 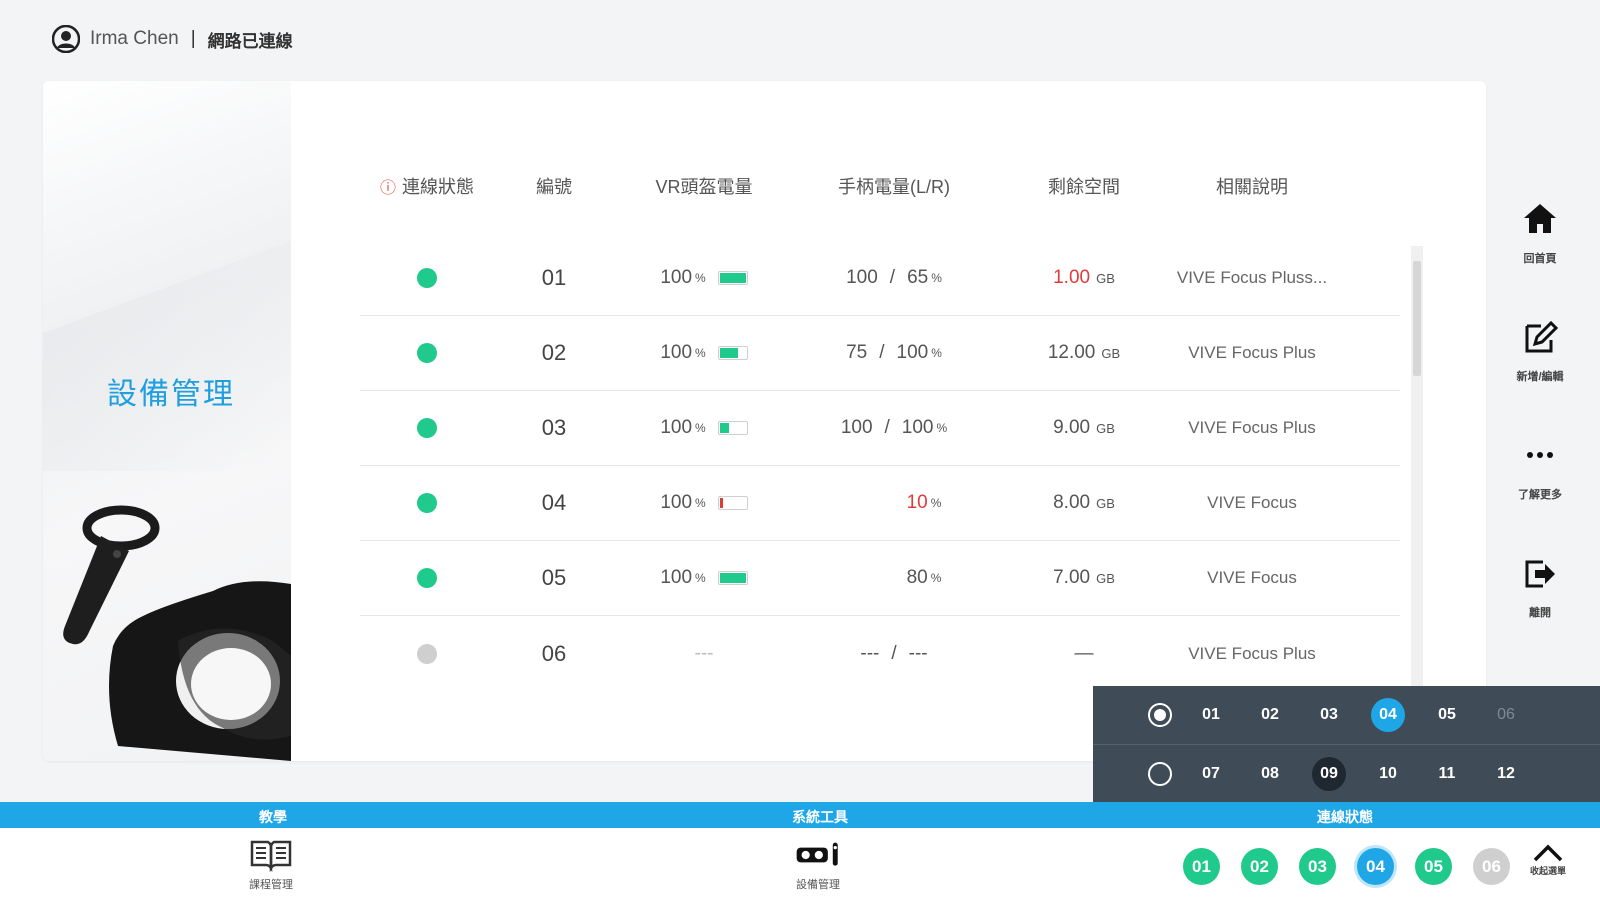 I want to click on footer-device-05: 05, so click(x=1433, y=866).